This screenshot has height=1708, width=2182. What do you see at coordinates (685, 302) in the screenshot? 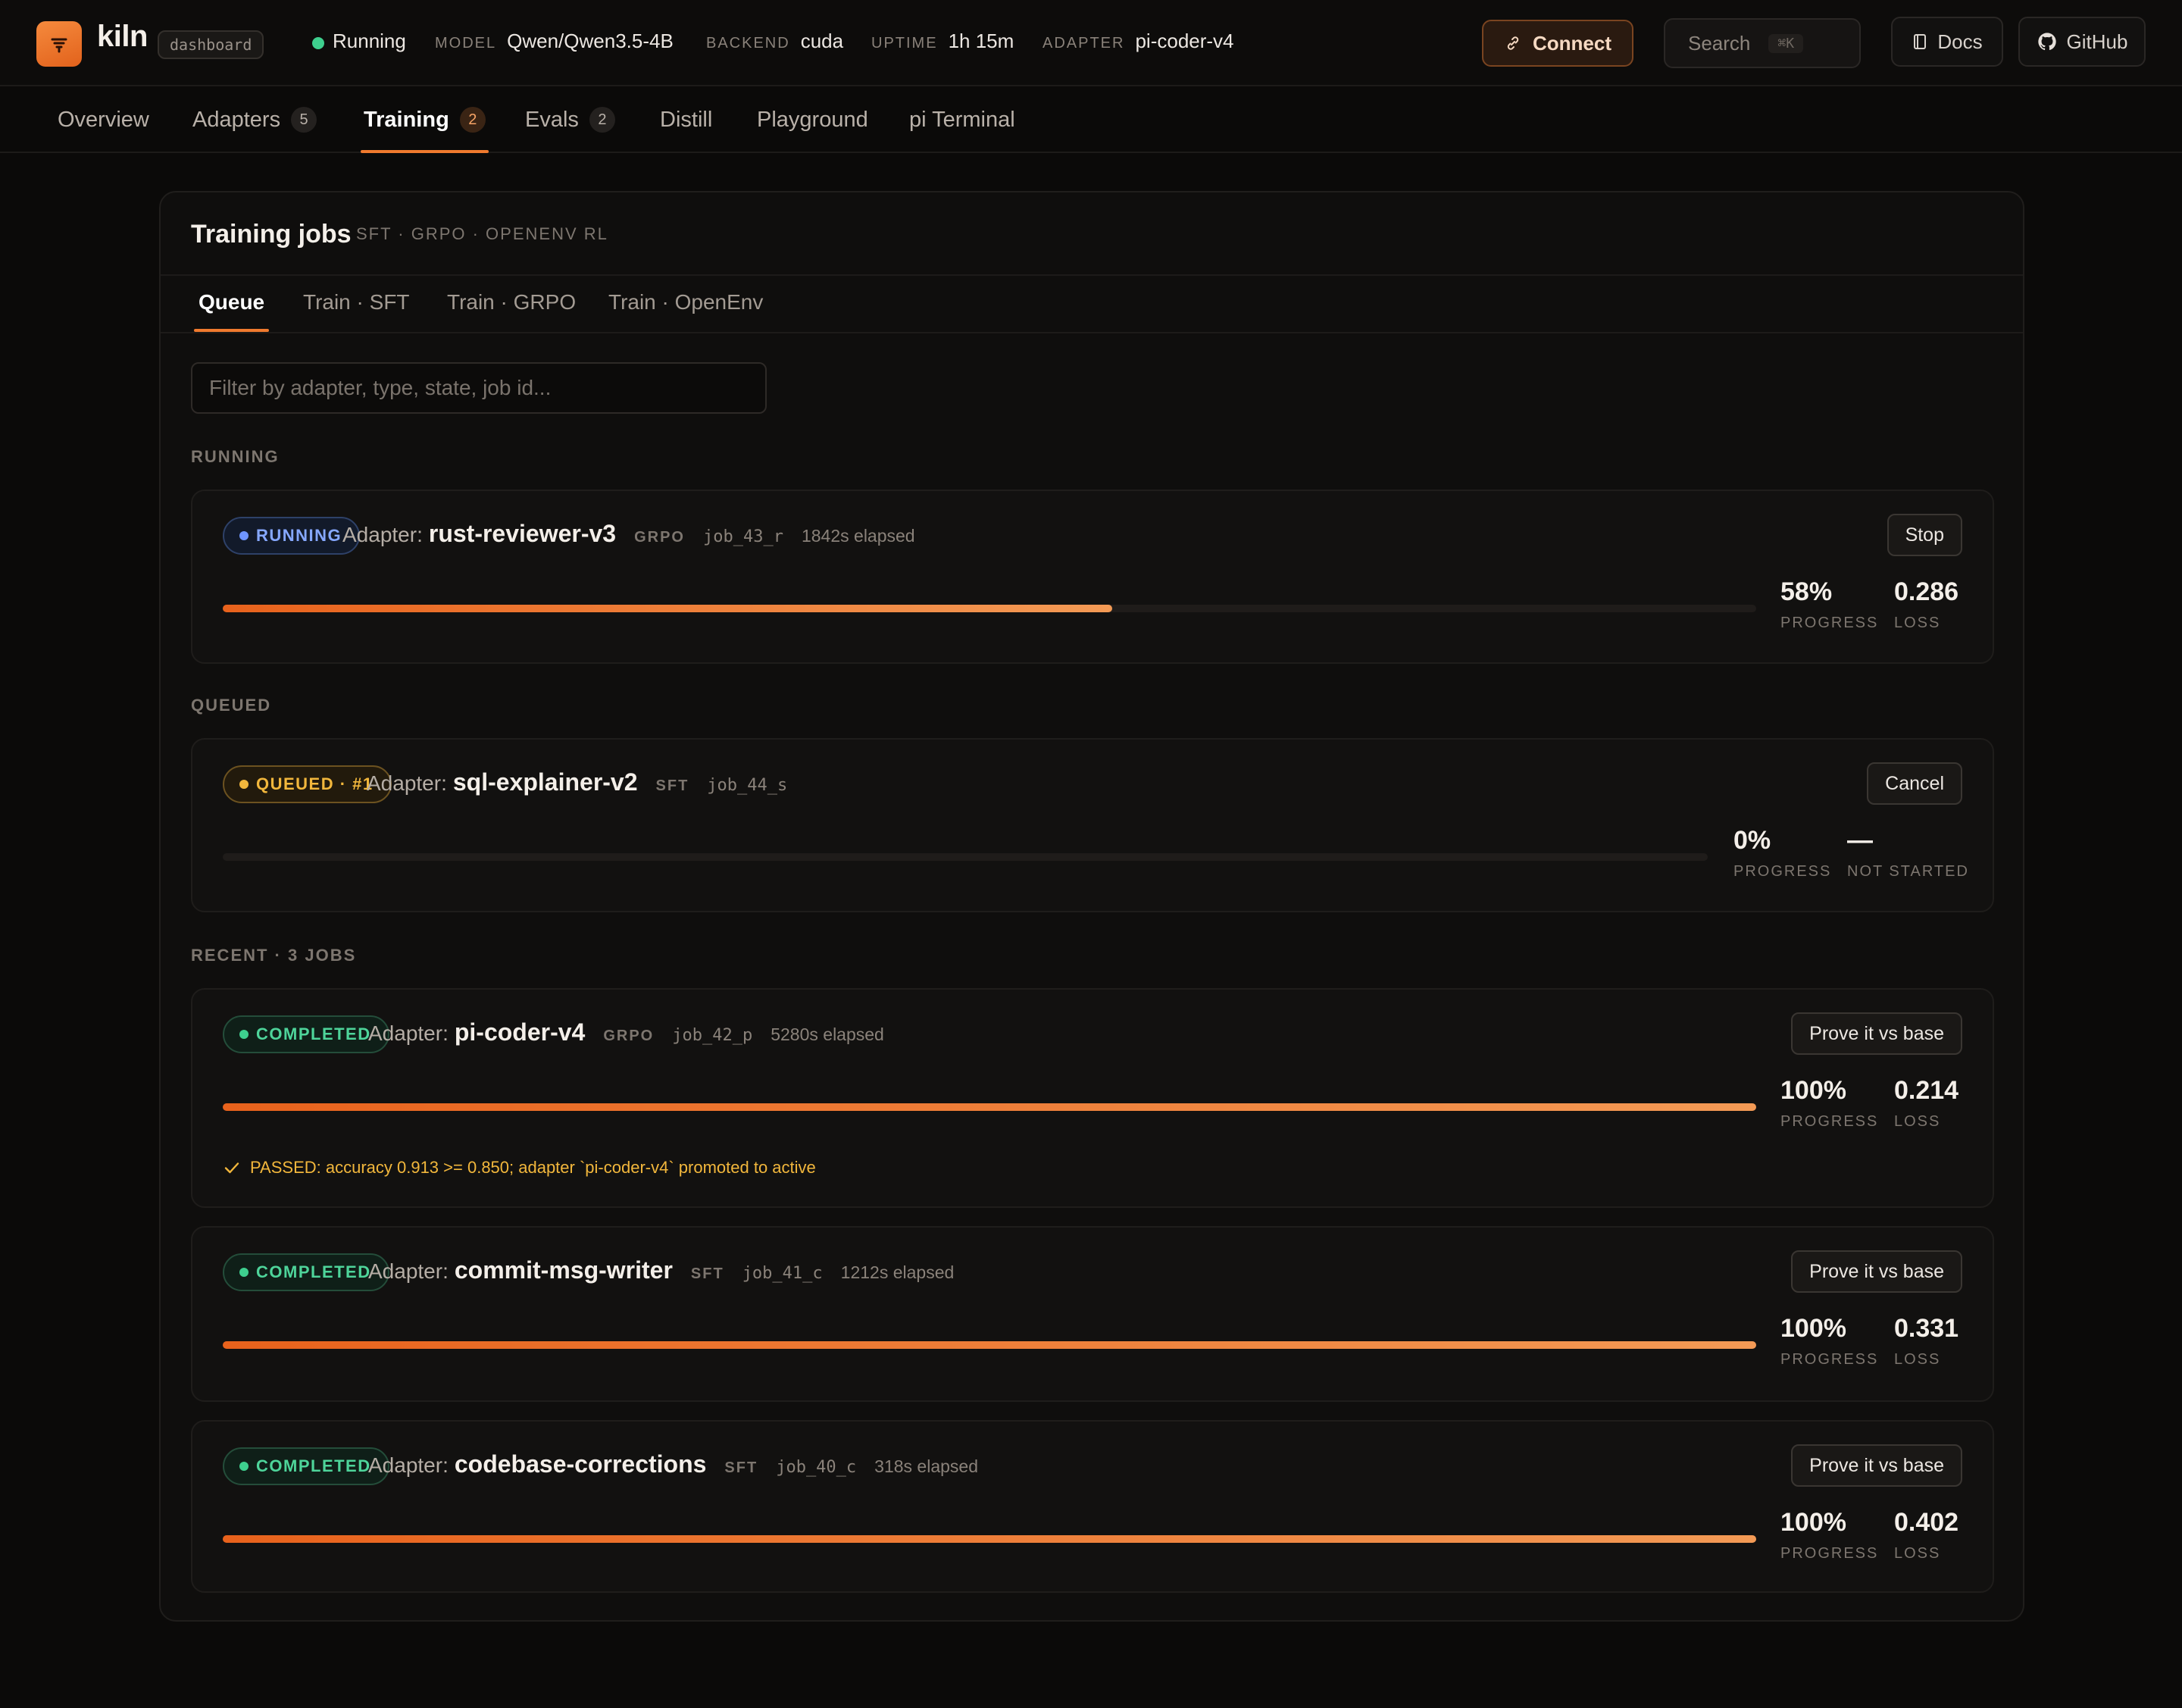
I see `subtab-train-openenv: Train · OpenEnv` at bounding box center [685, 302].